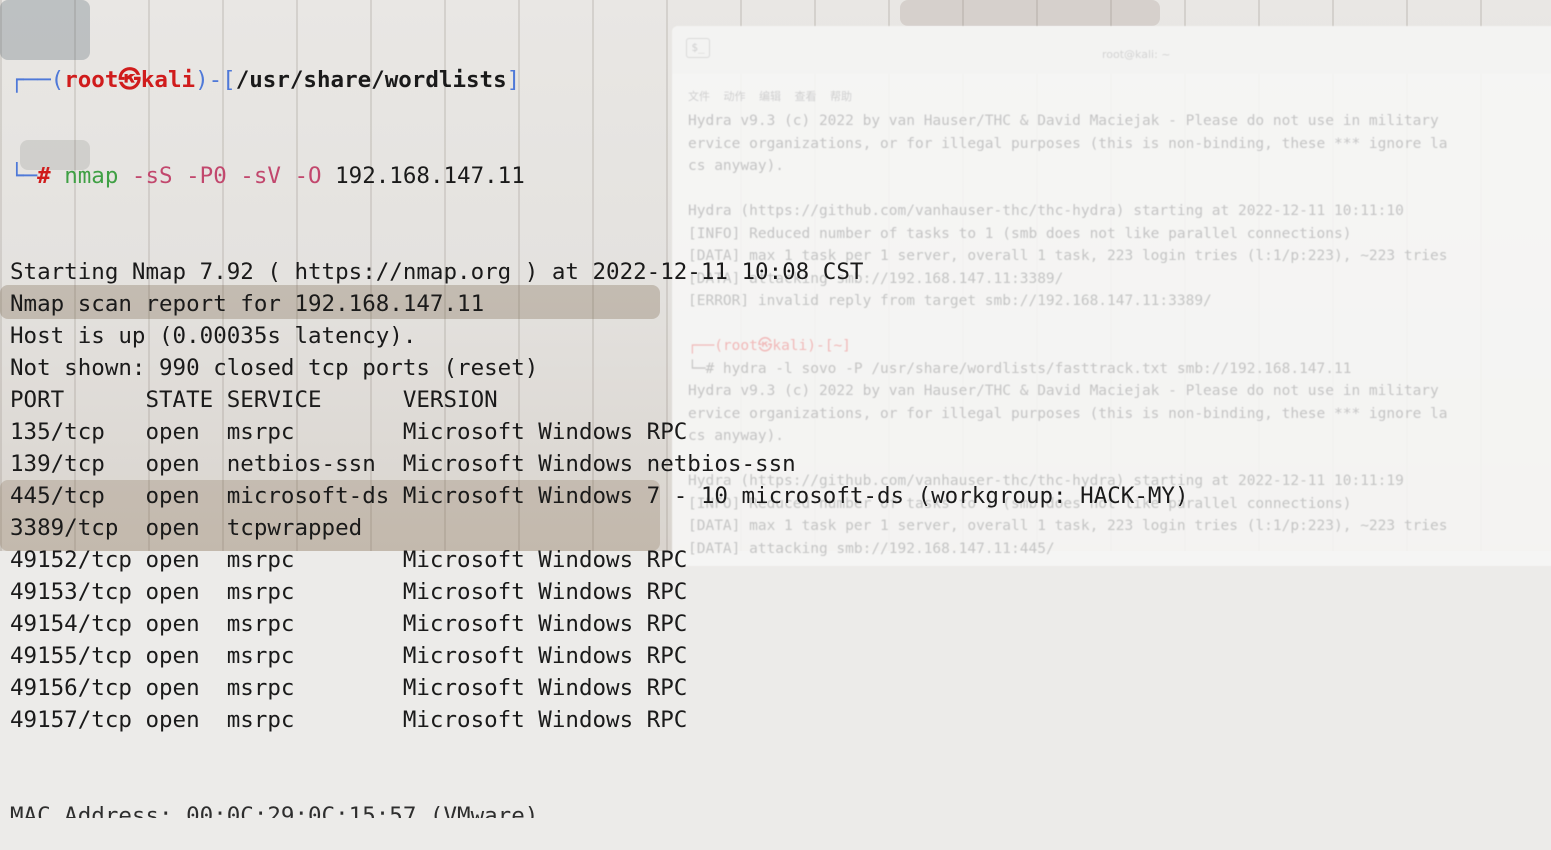 This screenshot has width=1551, height=850. Describe the element at coordinates (371, 80) in the screenshot. I see `prompt-cwd: /usr/share/wordlists` at that location.